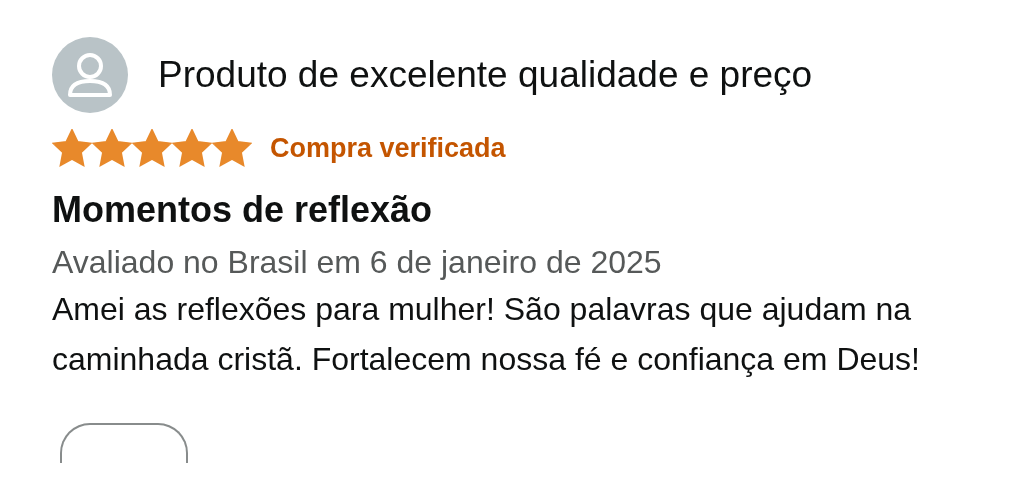 The width and height of the screenshot is (1024, 484). What do you see at coordinates (124, 442) in the screenshot?
I see `helpful-button` at bounding box center [124, 442].